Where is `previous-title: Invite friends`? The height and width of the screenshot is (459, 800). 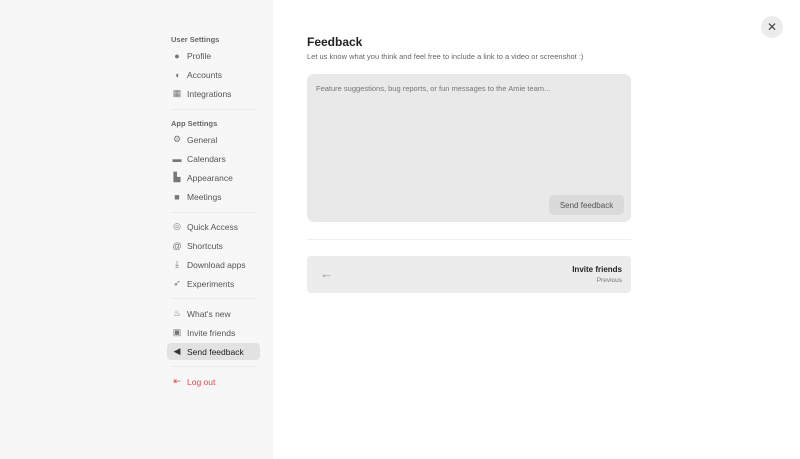 previous-title: Invite friends is located at coordinates (597, 269).